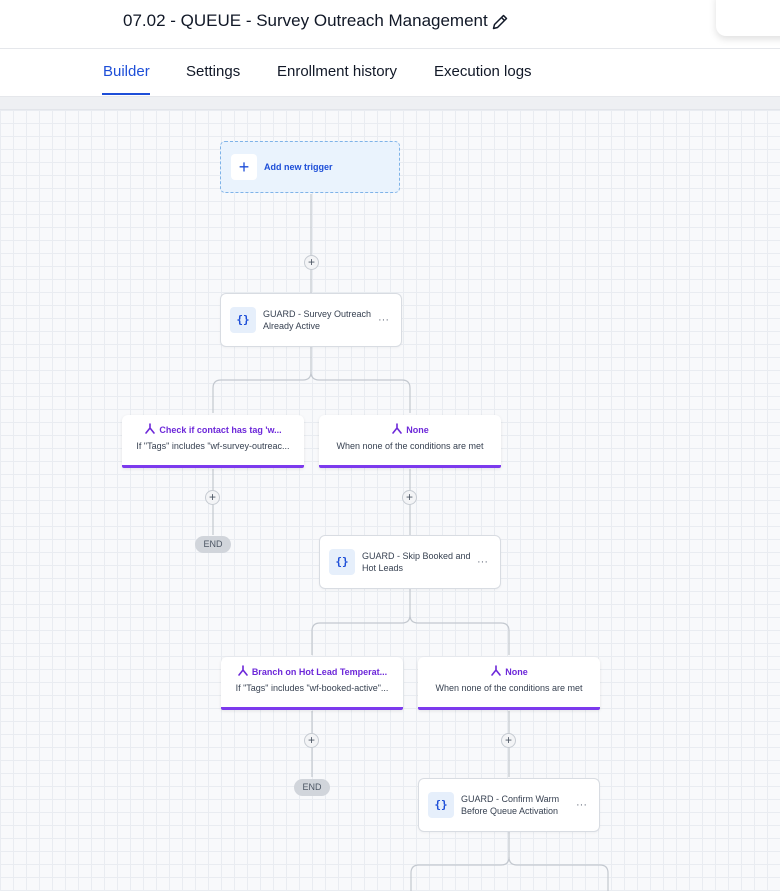 The image size is (780, 891). I want to click on add-trigger-card: + Add new trigger, so click(310, 167).